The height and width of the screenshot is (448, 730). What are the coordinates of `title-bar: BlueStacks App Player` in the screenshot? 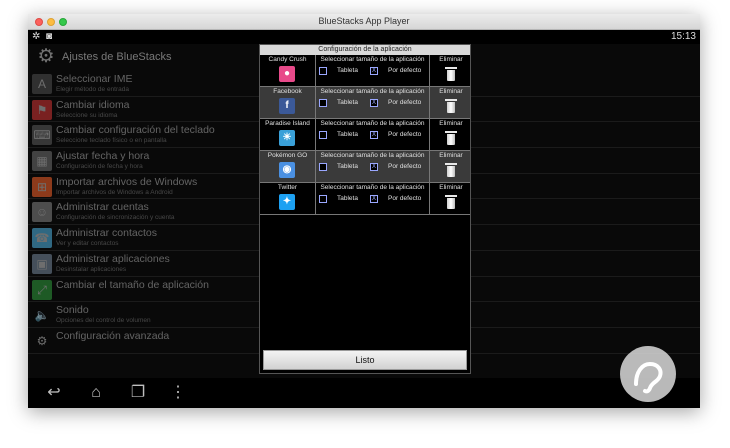 It's located at (364, 22).